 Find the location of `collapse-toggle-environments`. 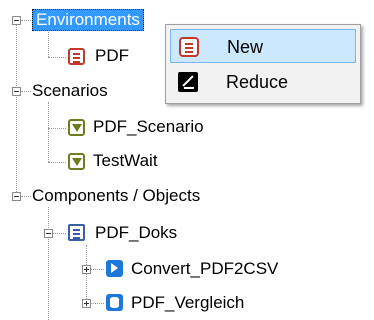

collapse-toggle-environments is located at coordinates (16, 20).